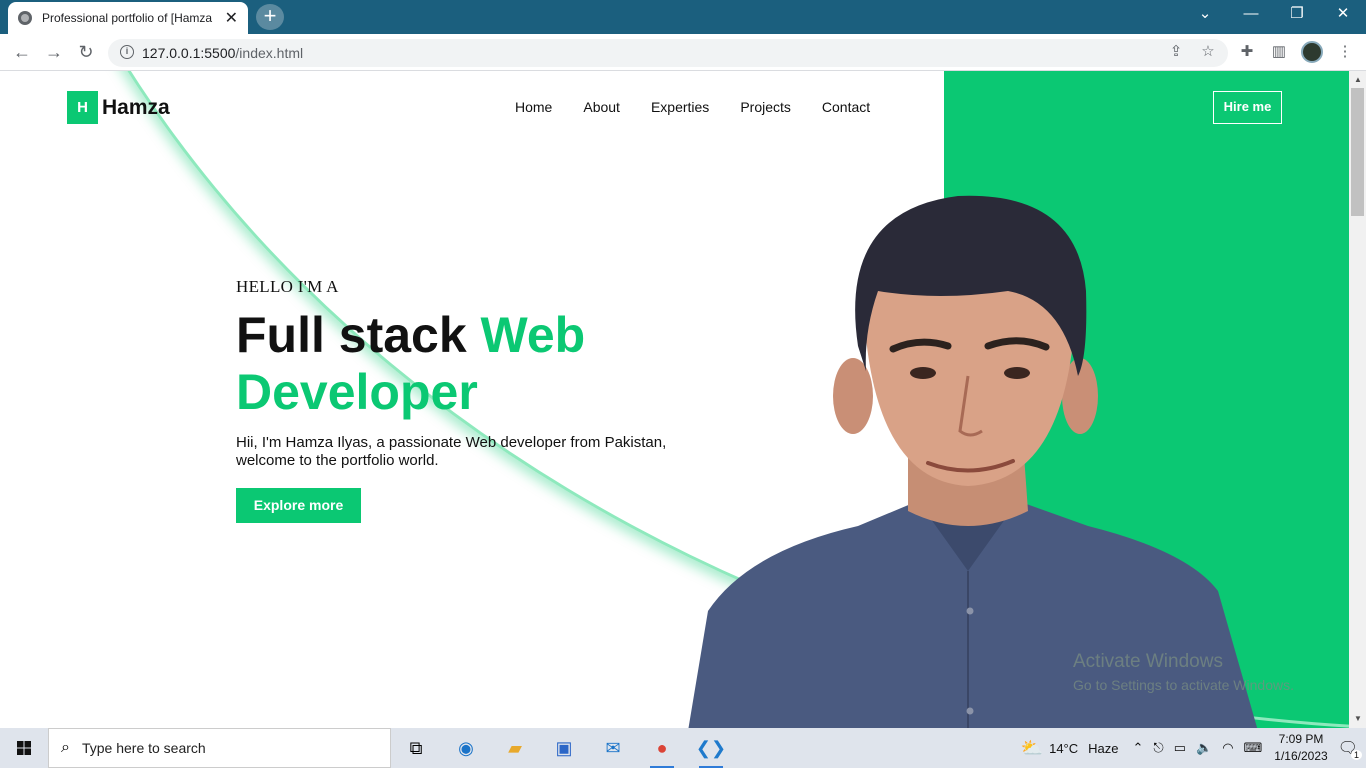 Image resolution: width=1366 pixels, height=768 pixels. What do you see at coordinates (1158, 748) in the screenshot?
I see `meet-now-icon: ⎋` at bounding box center [1158, 748].